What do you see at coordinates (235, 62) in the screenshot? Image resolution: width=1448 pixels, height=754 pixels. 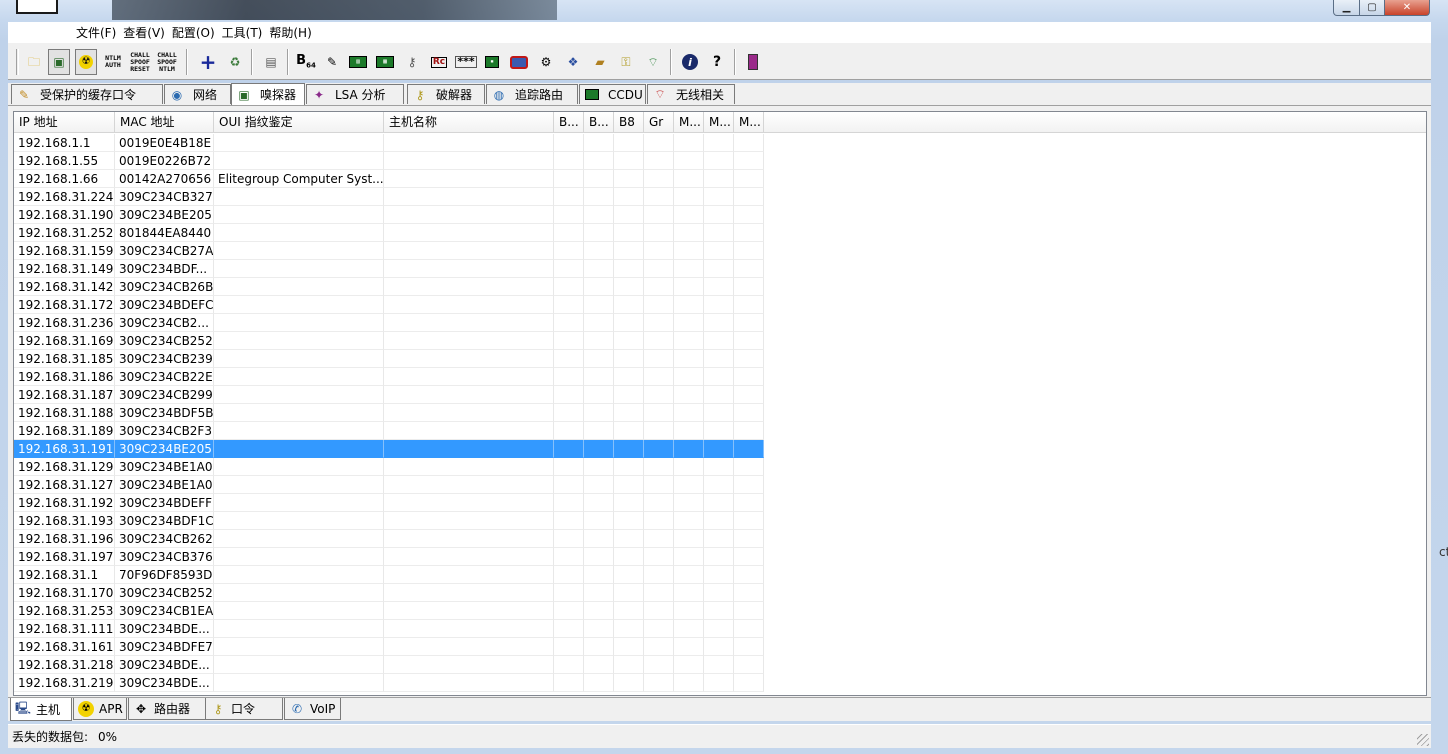 I see `remove-button: ♻` at bounding box center [235, 62].